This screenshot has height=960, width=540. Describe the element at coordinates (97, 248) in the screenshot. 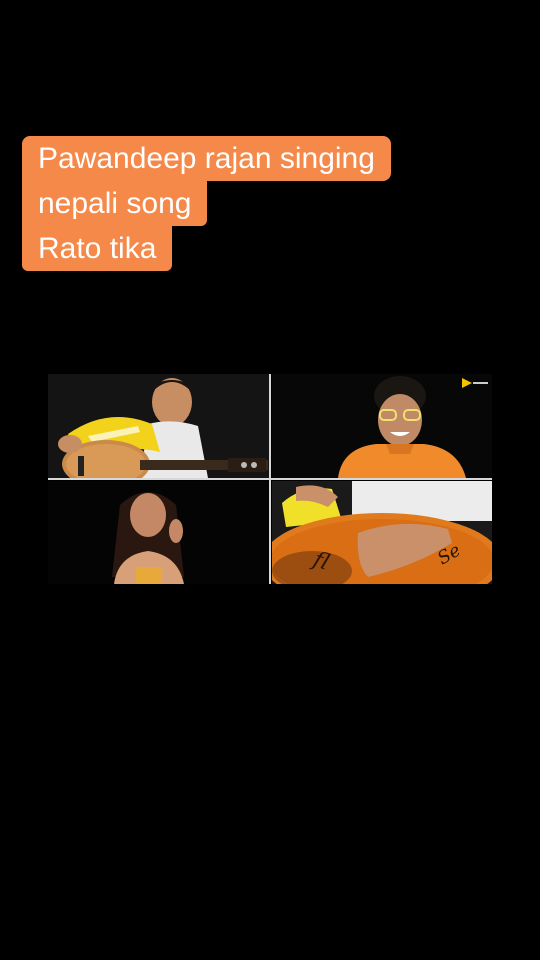

I see `caption-line-3: Rato tika` at that location.